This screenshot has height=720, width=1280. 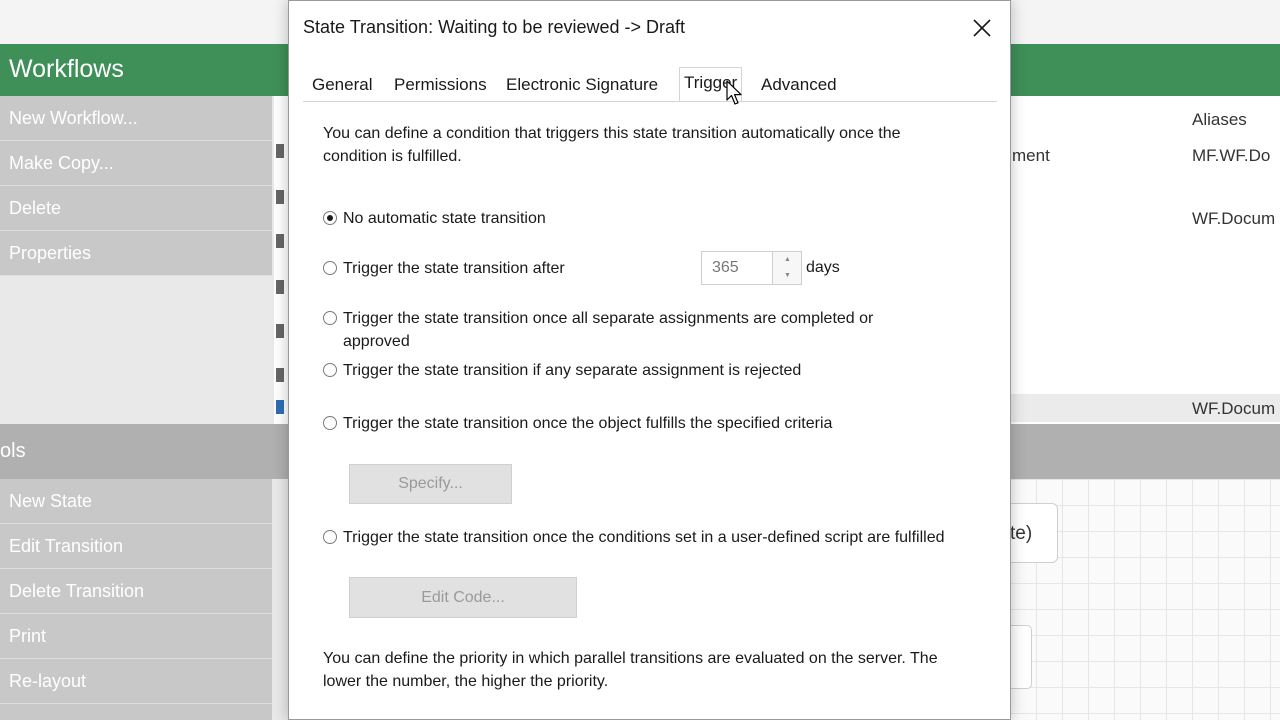 I want to click on option-after-days: Trigger the state transition after, so click(x=444, y=268).